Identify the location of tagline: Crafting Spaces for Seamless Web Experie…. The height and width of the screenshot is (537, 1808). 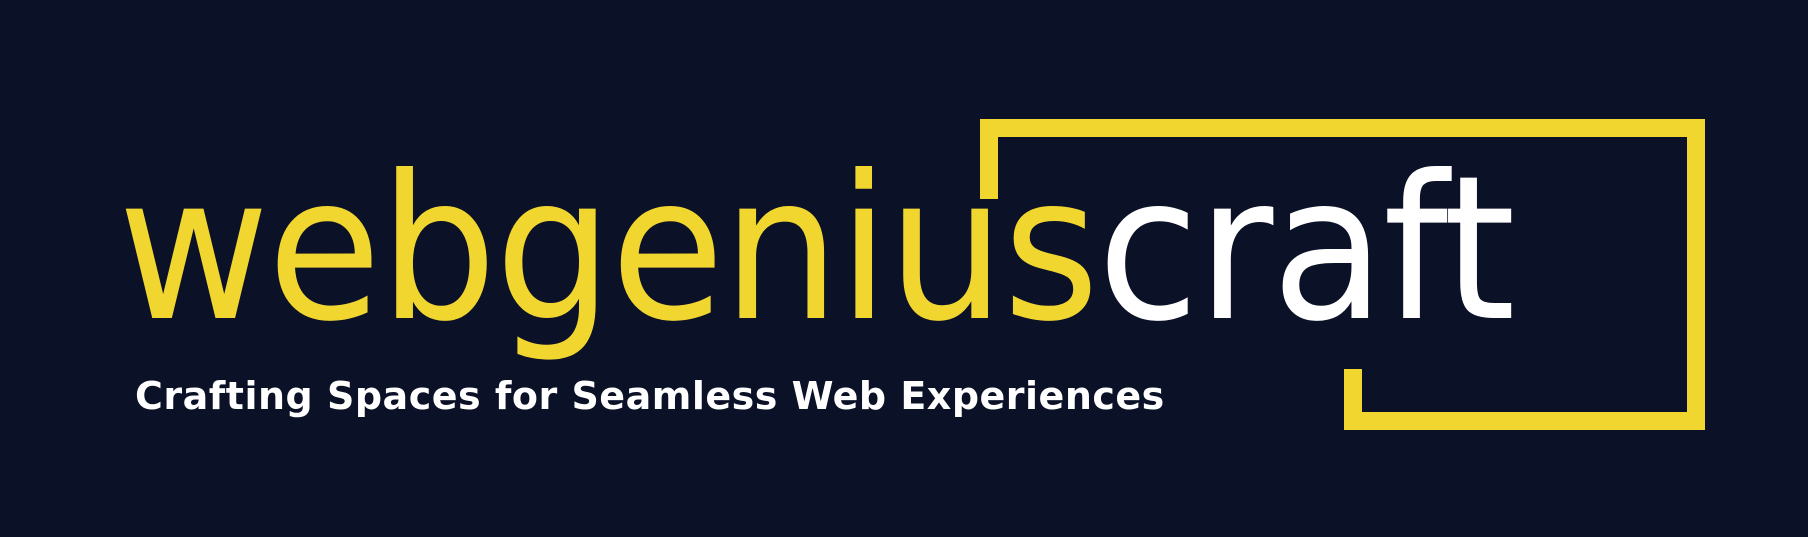
(650, 396).